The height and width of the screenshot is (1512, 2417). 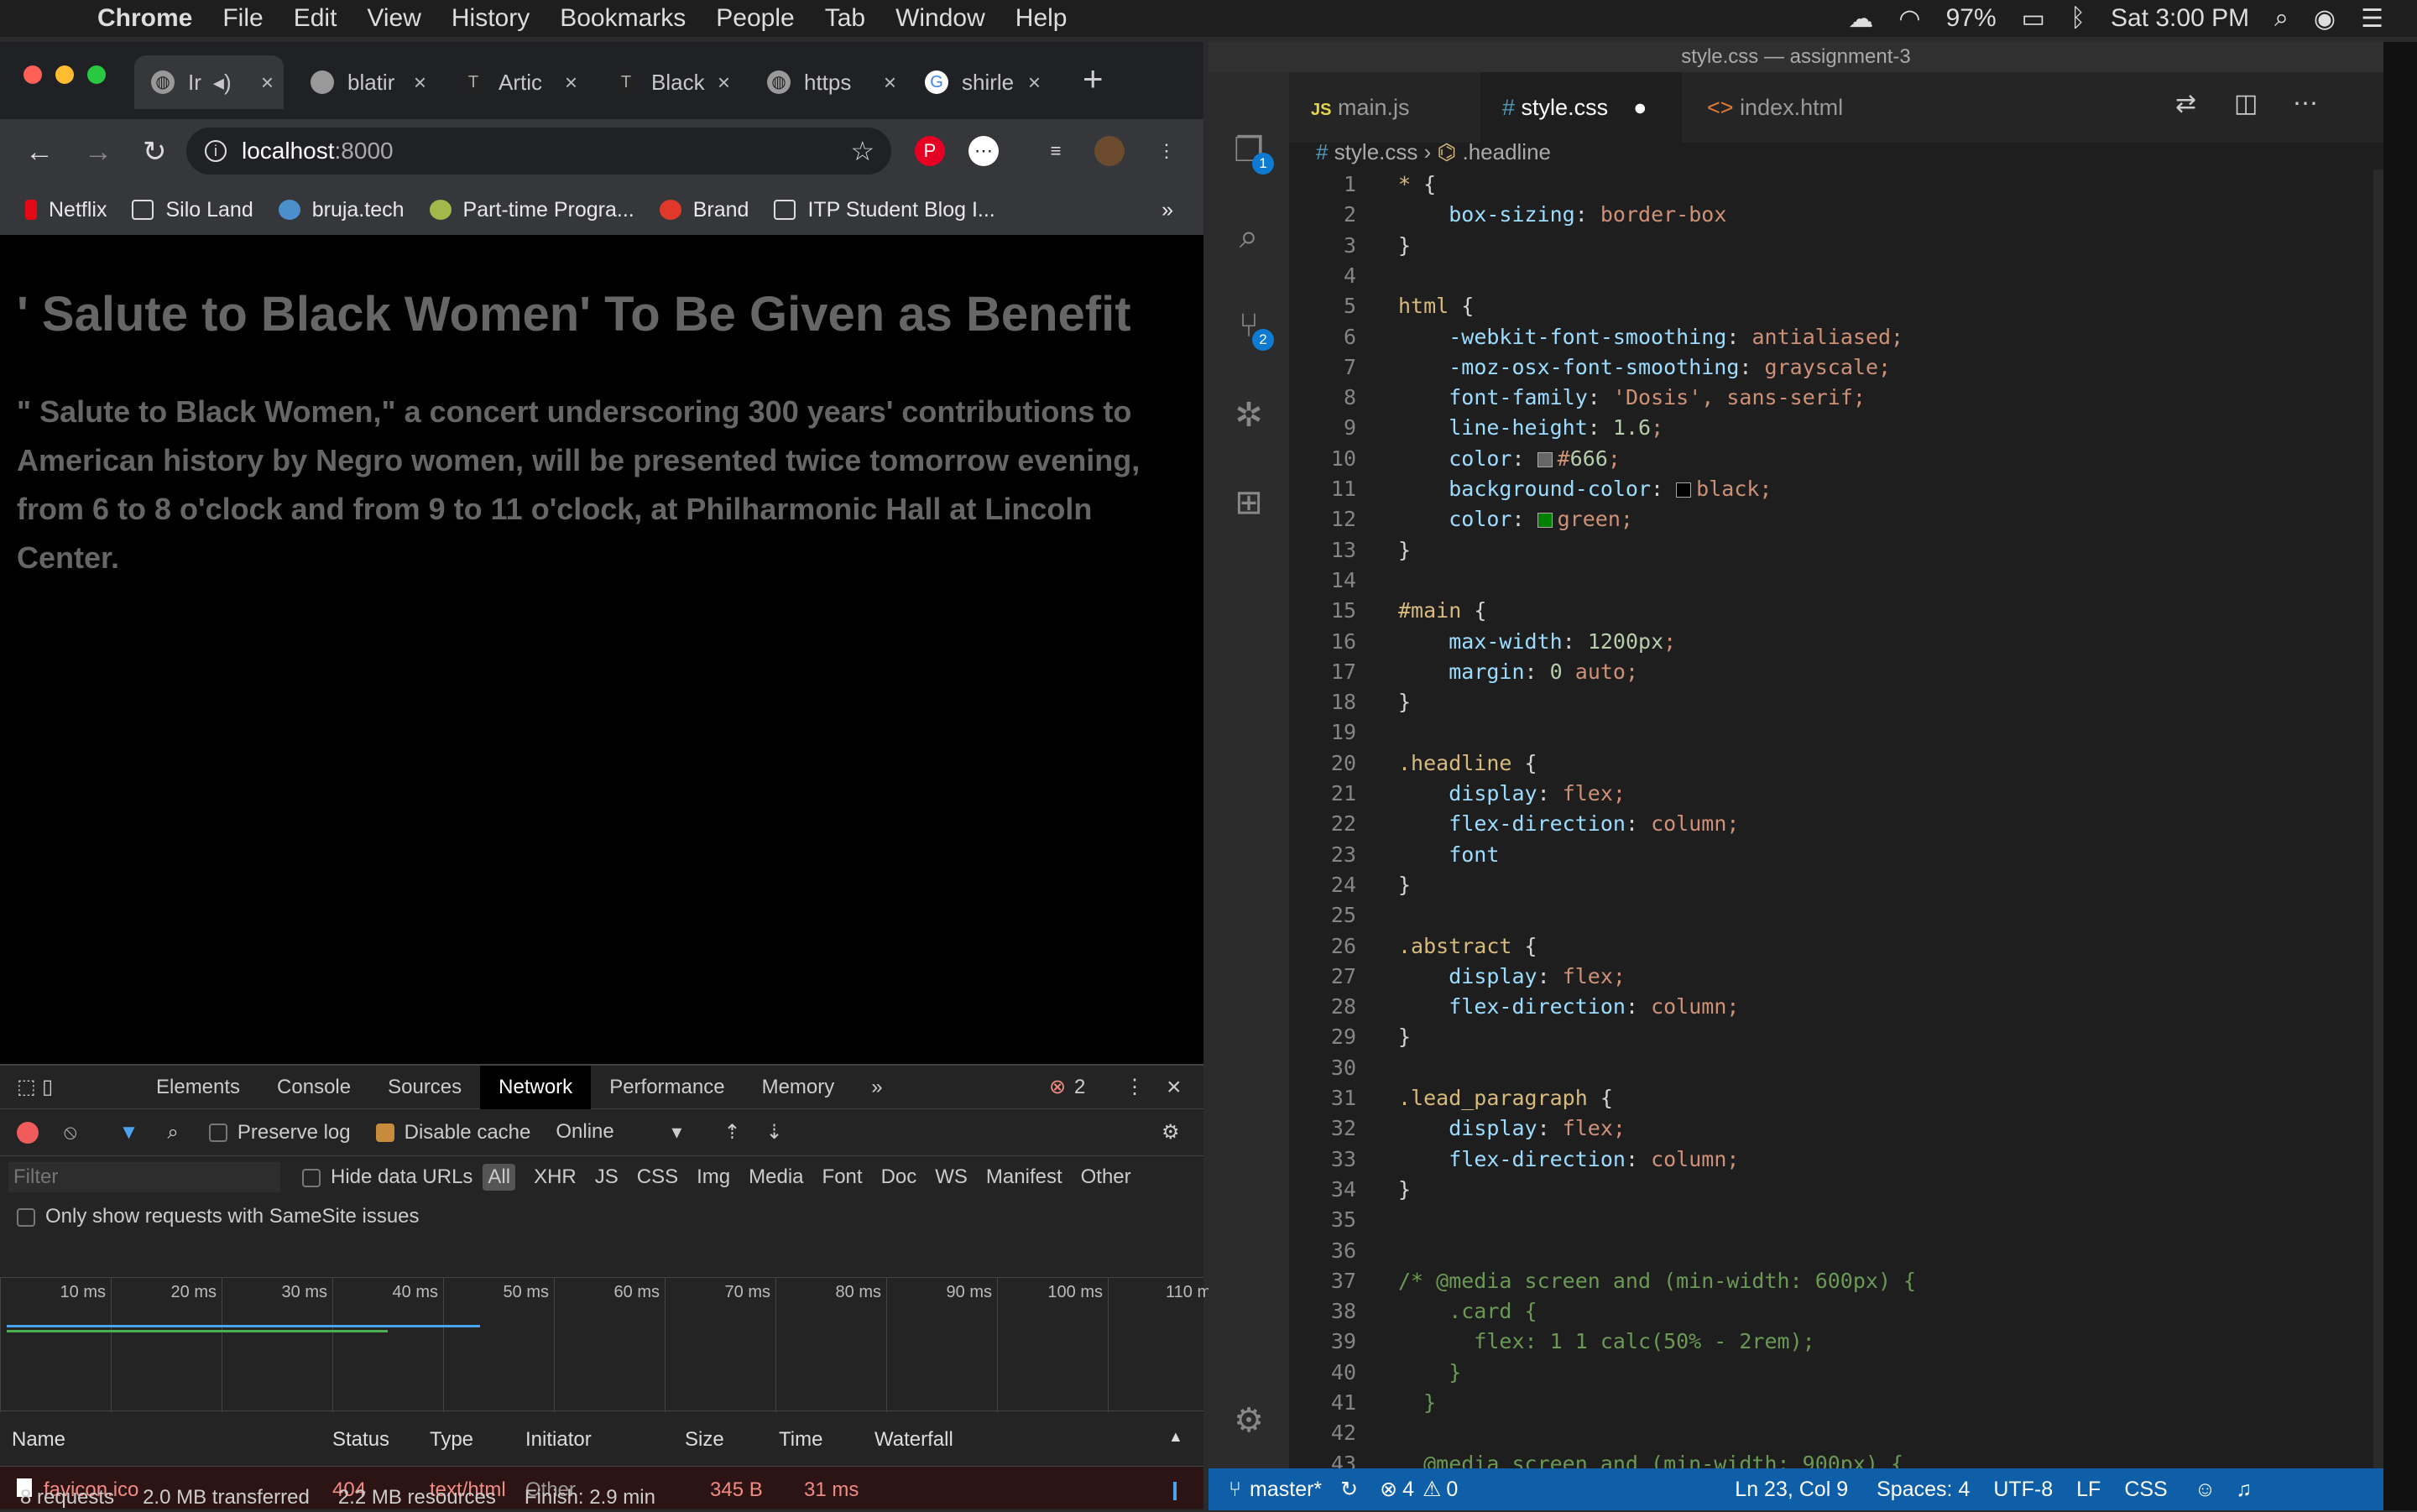 I want to click on filter-type-xhr: XHR, so click(x=555, y=1177).